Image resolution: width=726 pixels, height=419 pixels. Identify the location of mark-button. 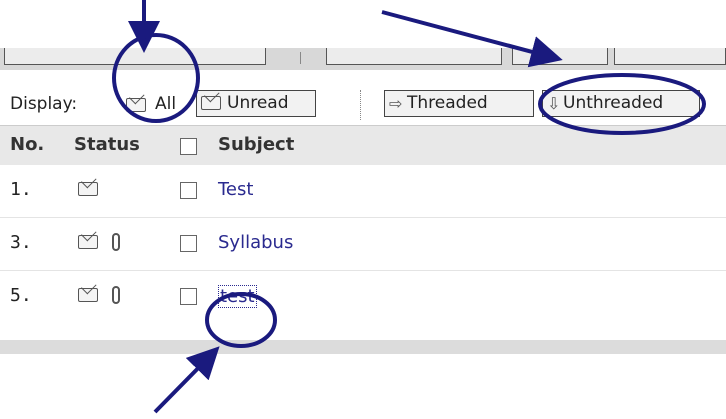
(670, 56).